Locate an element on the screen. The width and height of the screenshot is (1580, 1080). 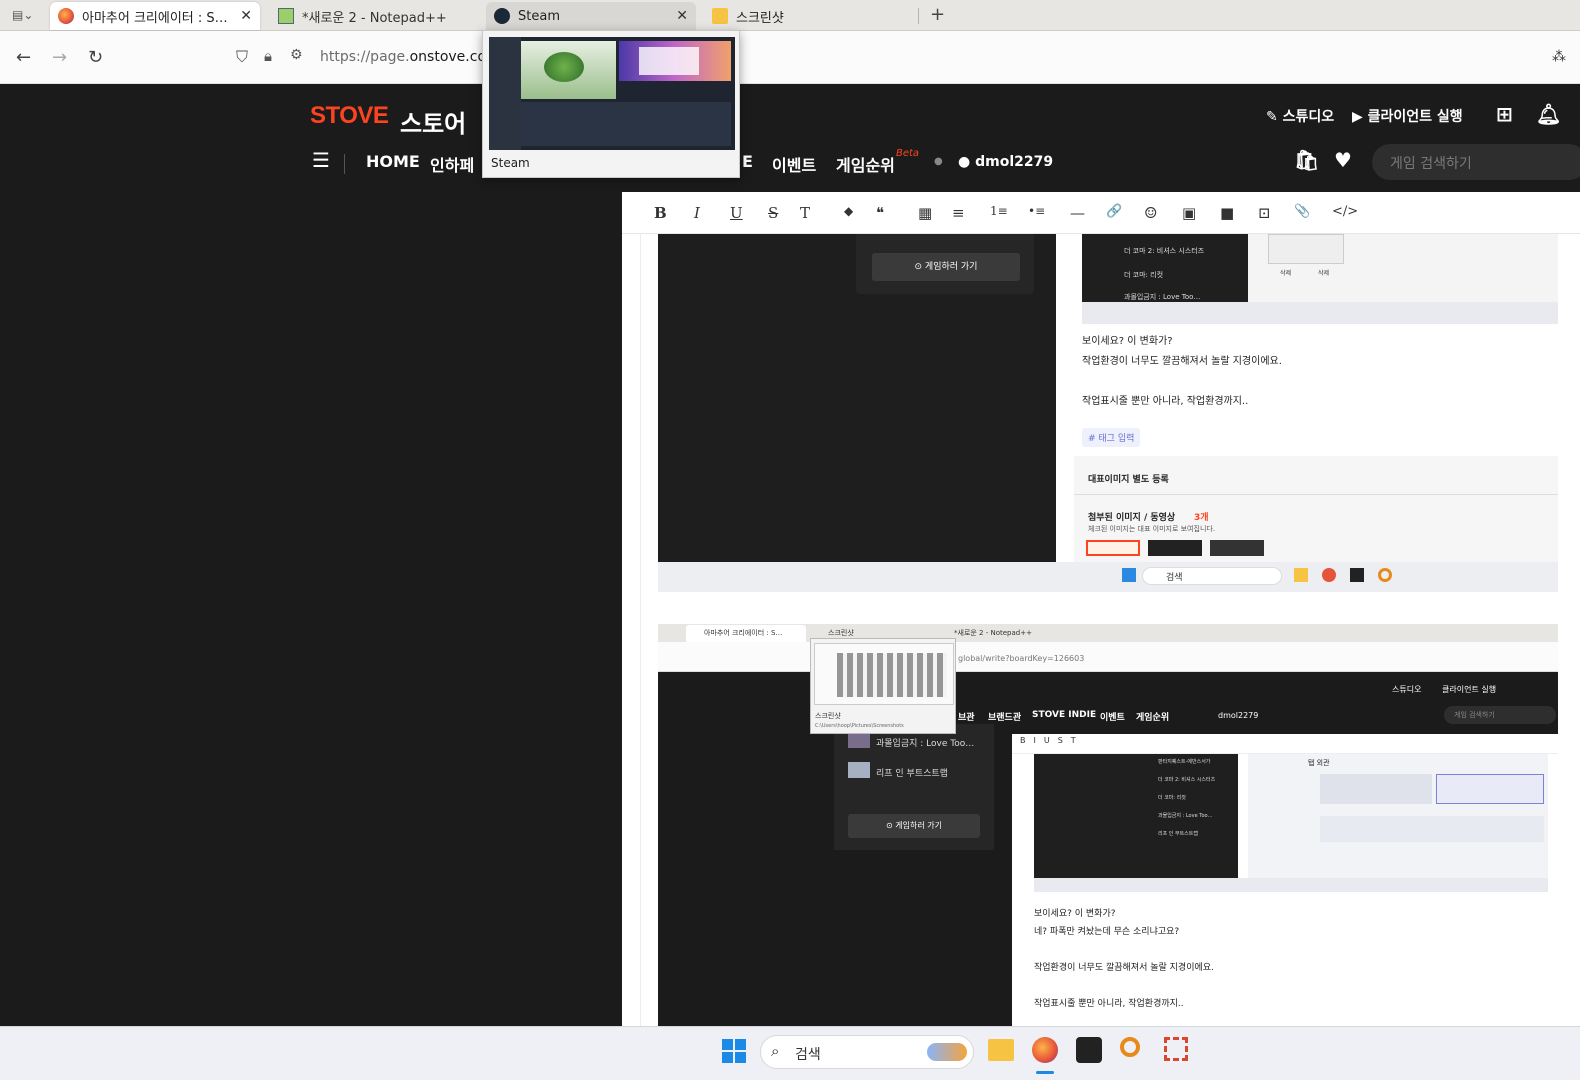
firefox-taskbar-icon is located at coordinates (1045, 1050).